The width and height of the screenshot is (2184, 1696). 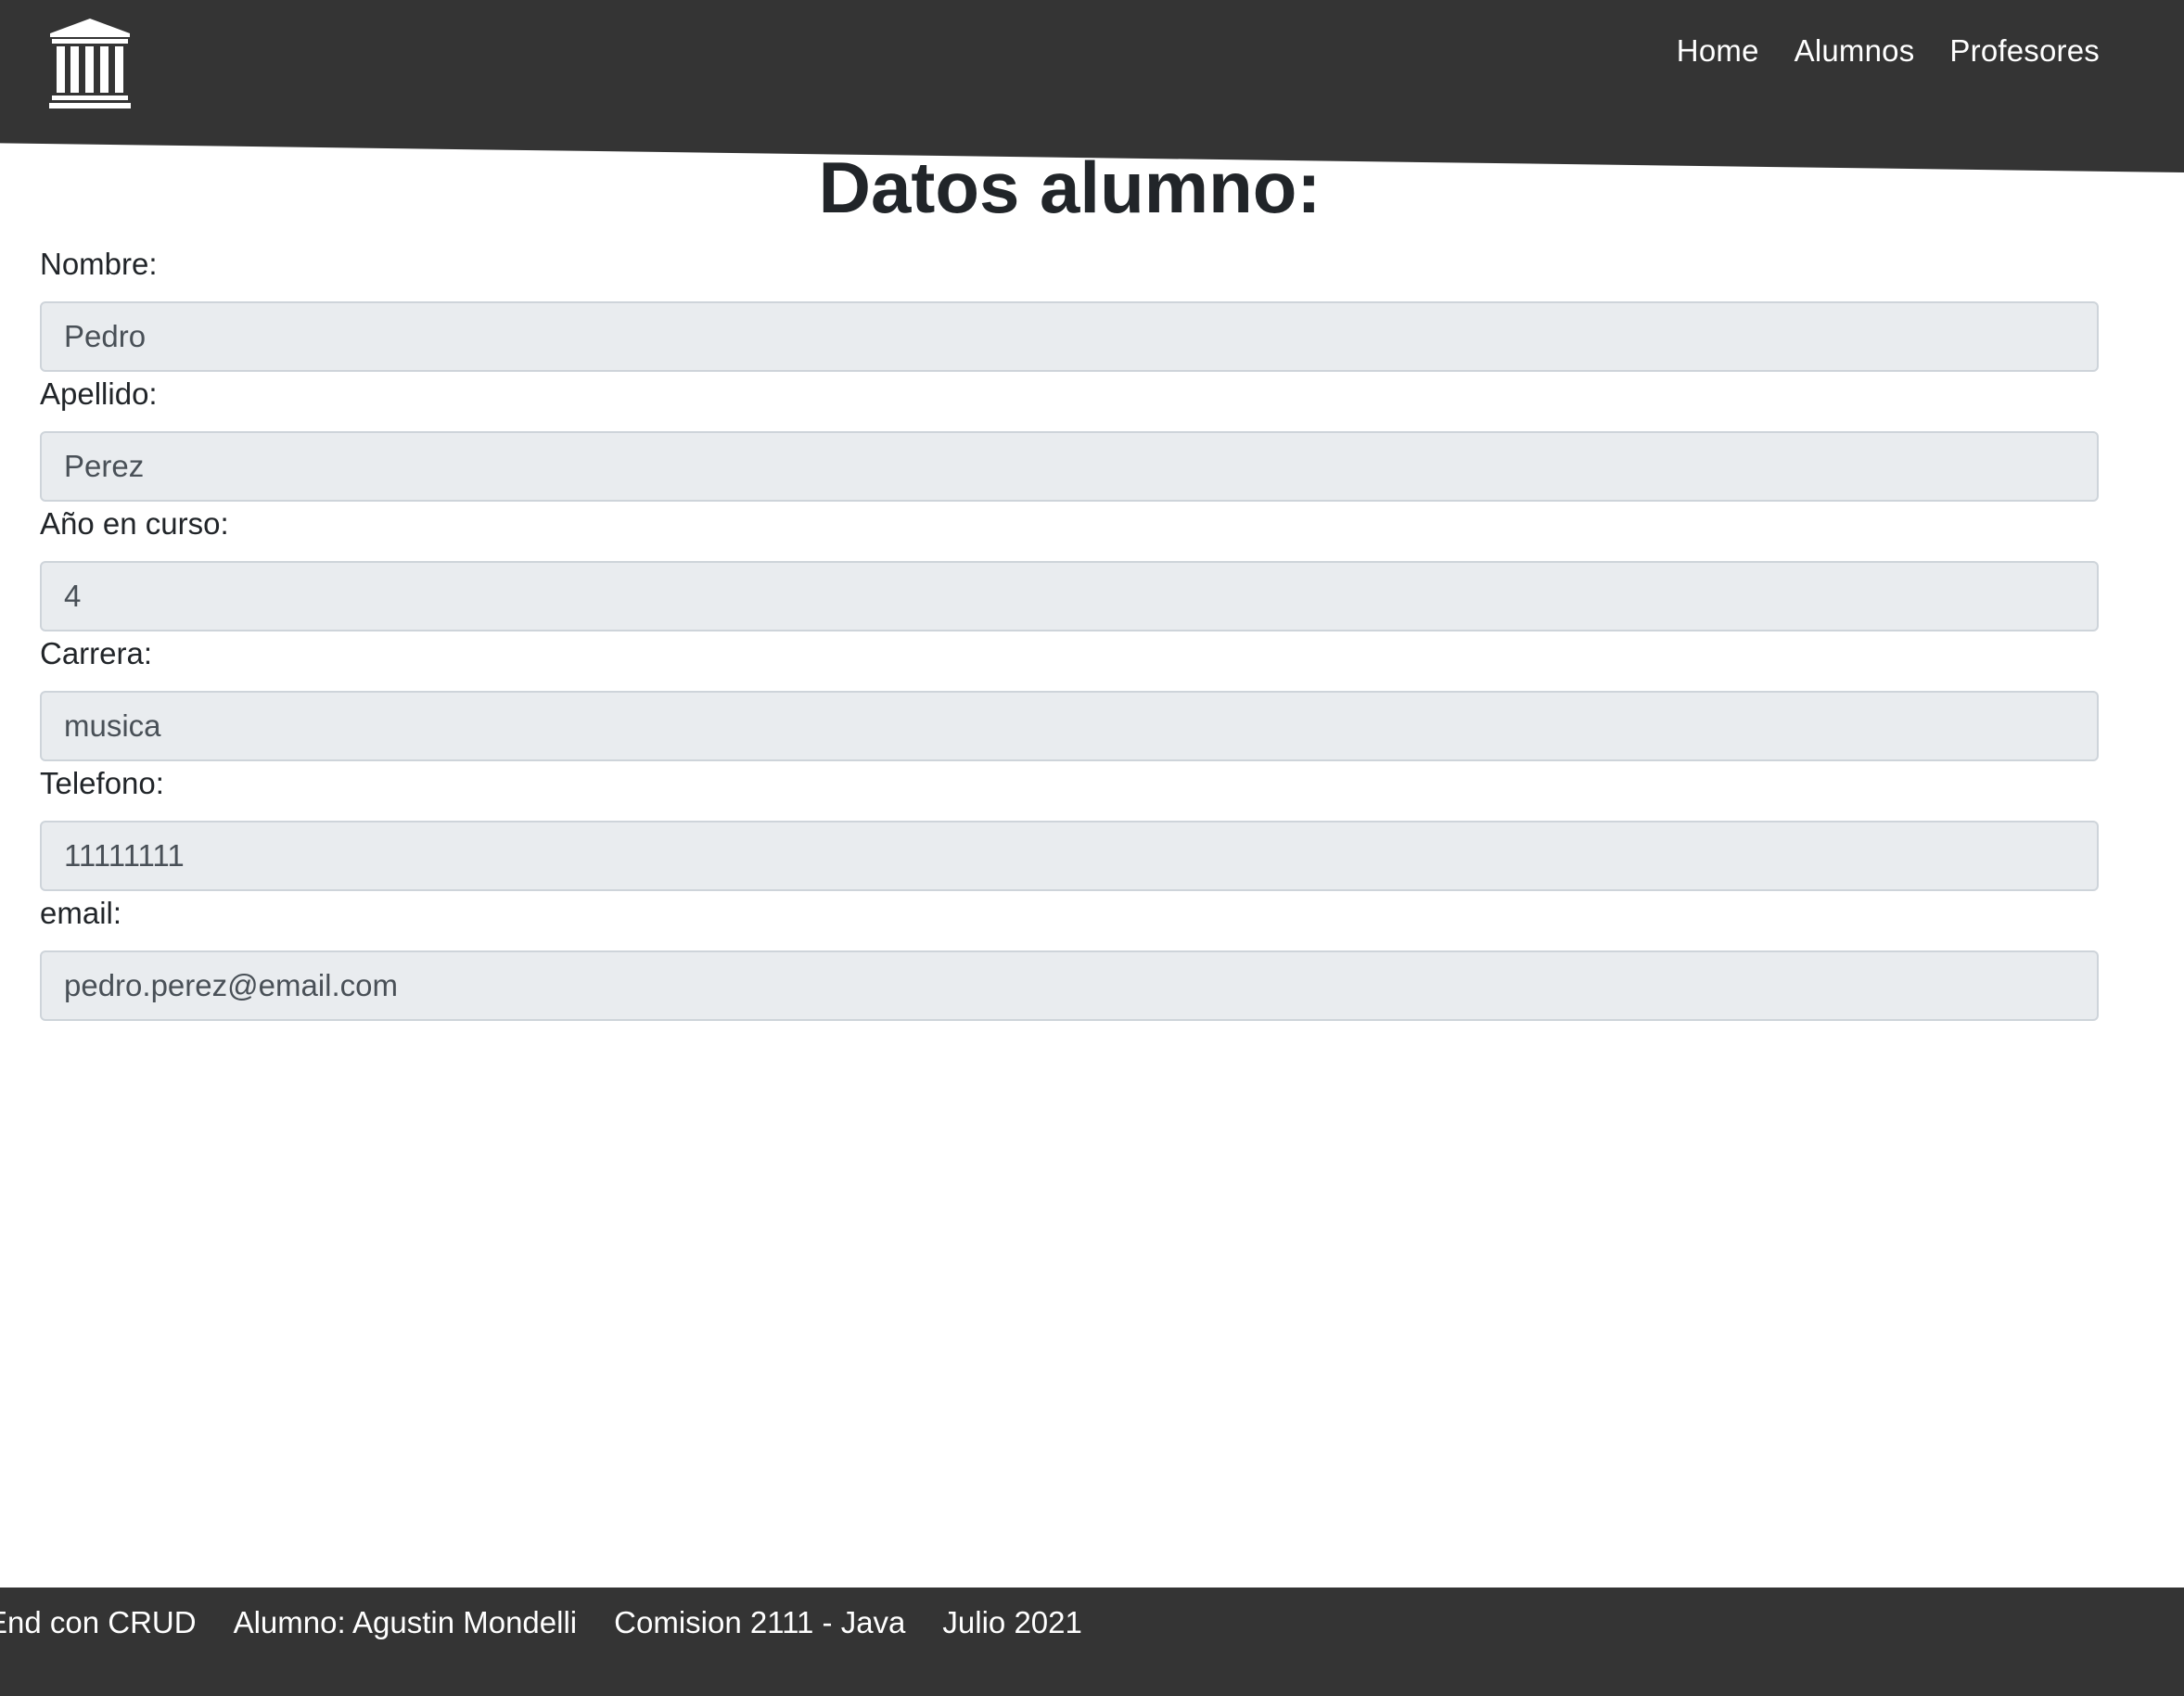 What do you see at coordinates (81, 913) in the screenshot?
I see `email-label: email:` at bounding box center [81, 913].